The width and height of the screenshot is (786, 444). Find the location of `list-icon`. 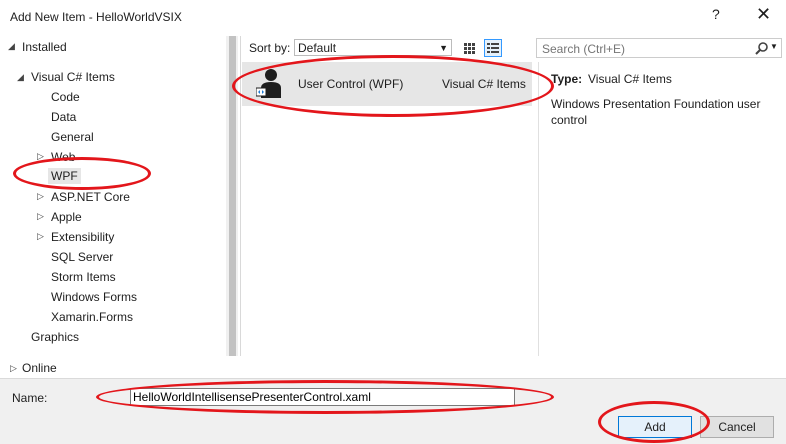

list-icon is located at coordinates (493, 48).